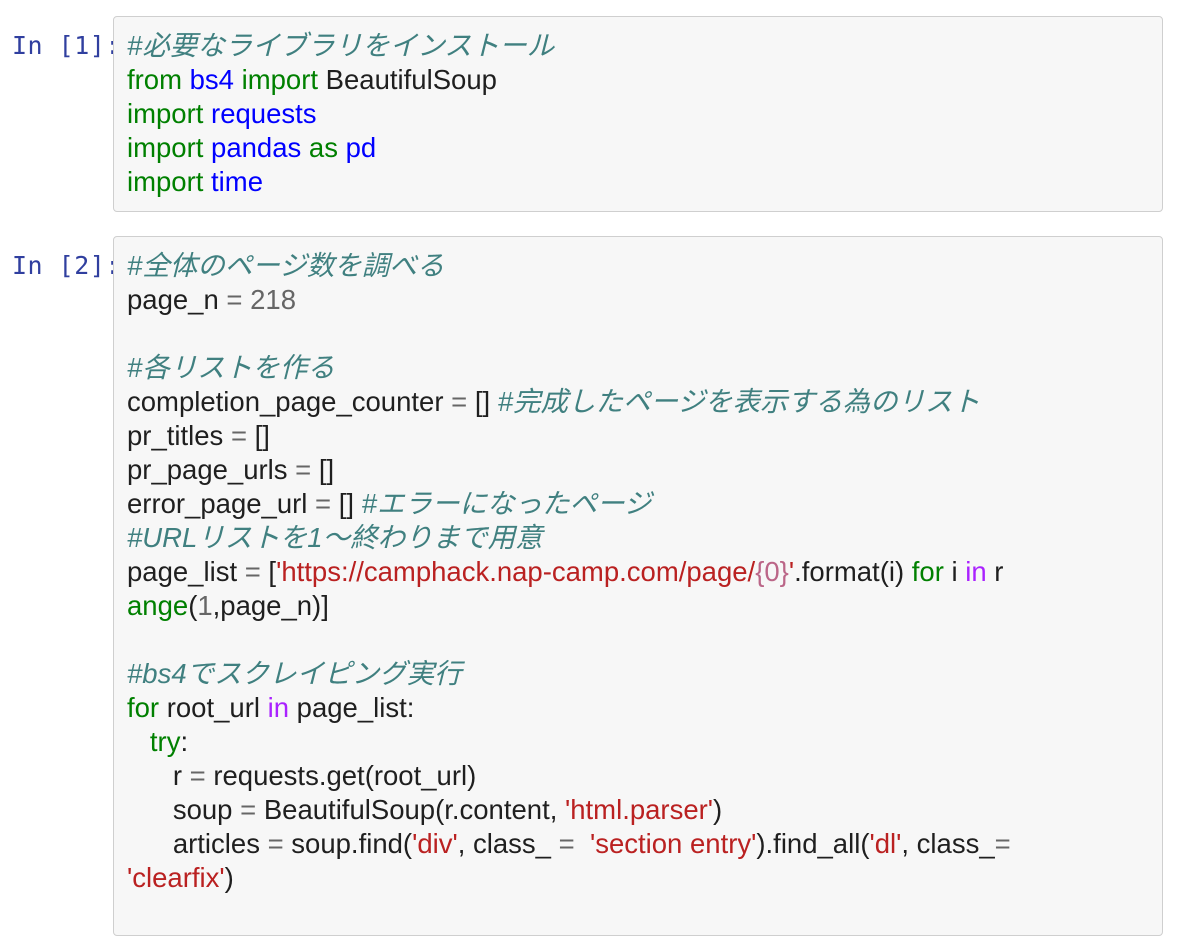 The image size is (1194, 936). I want to click on code-token: root_url, so click(213, 707).